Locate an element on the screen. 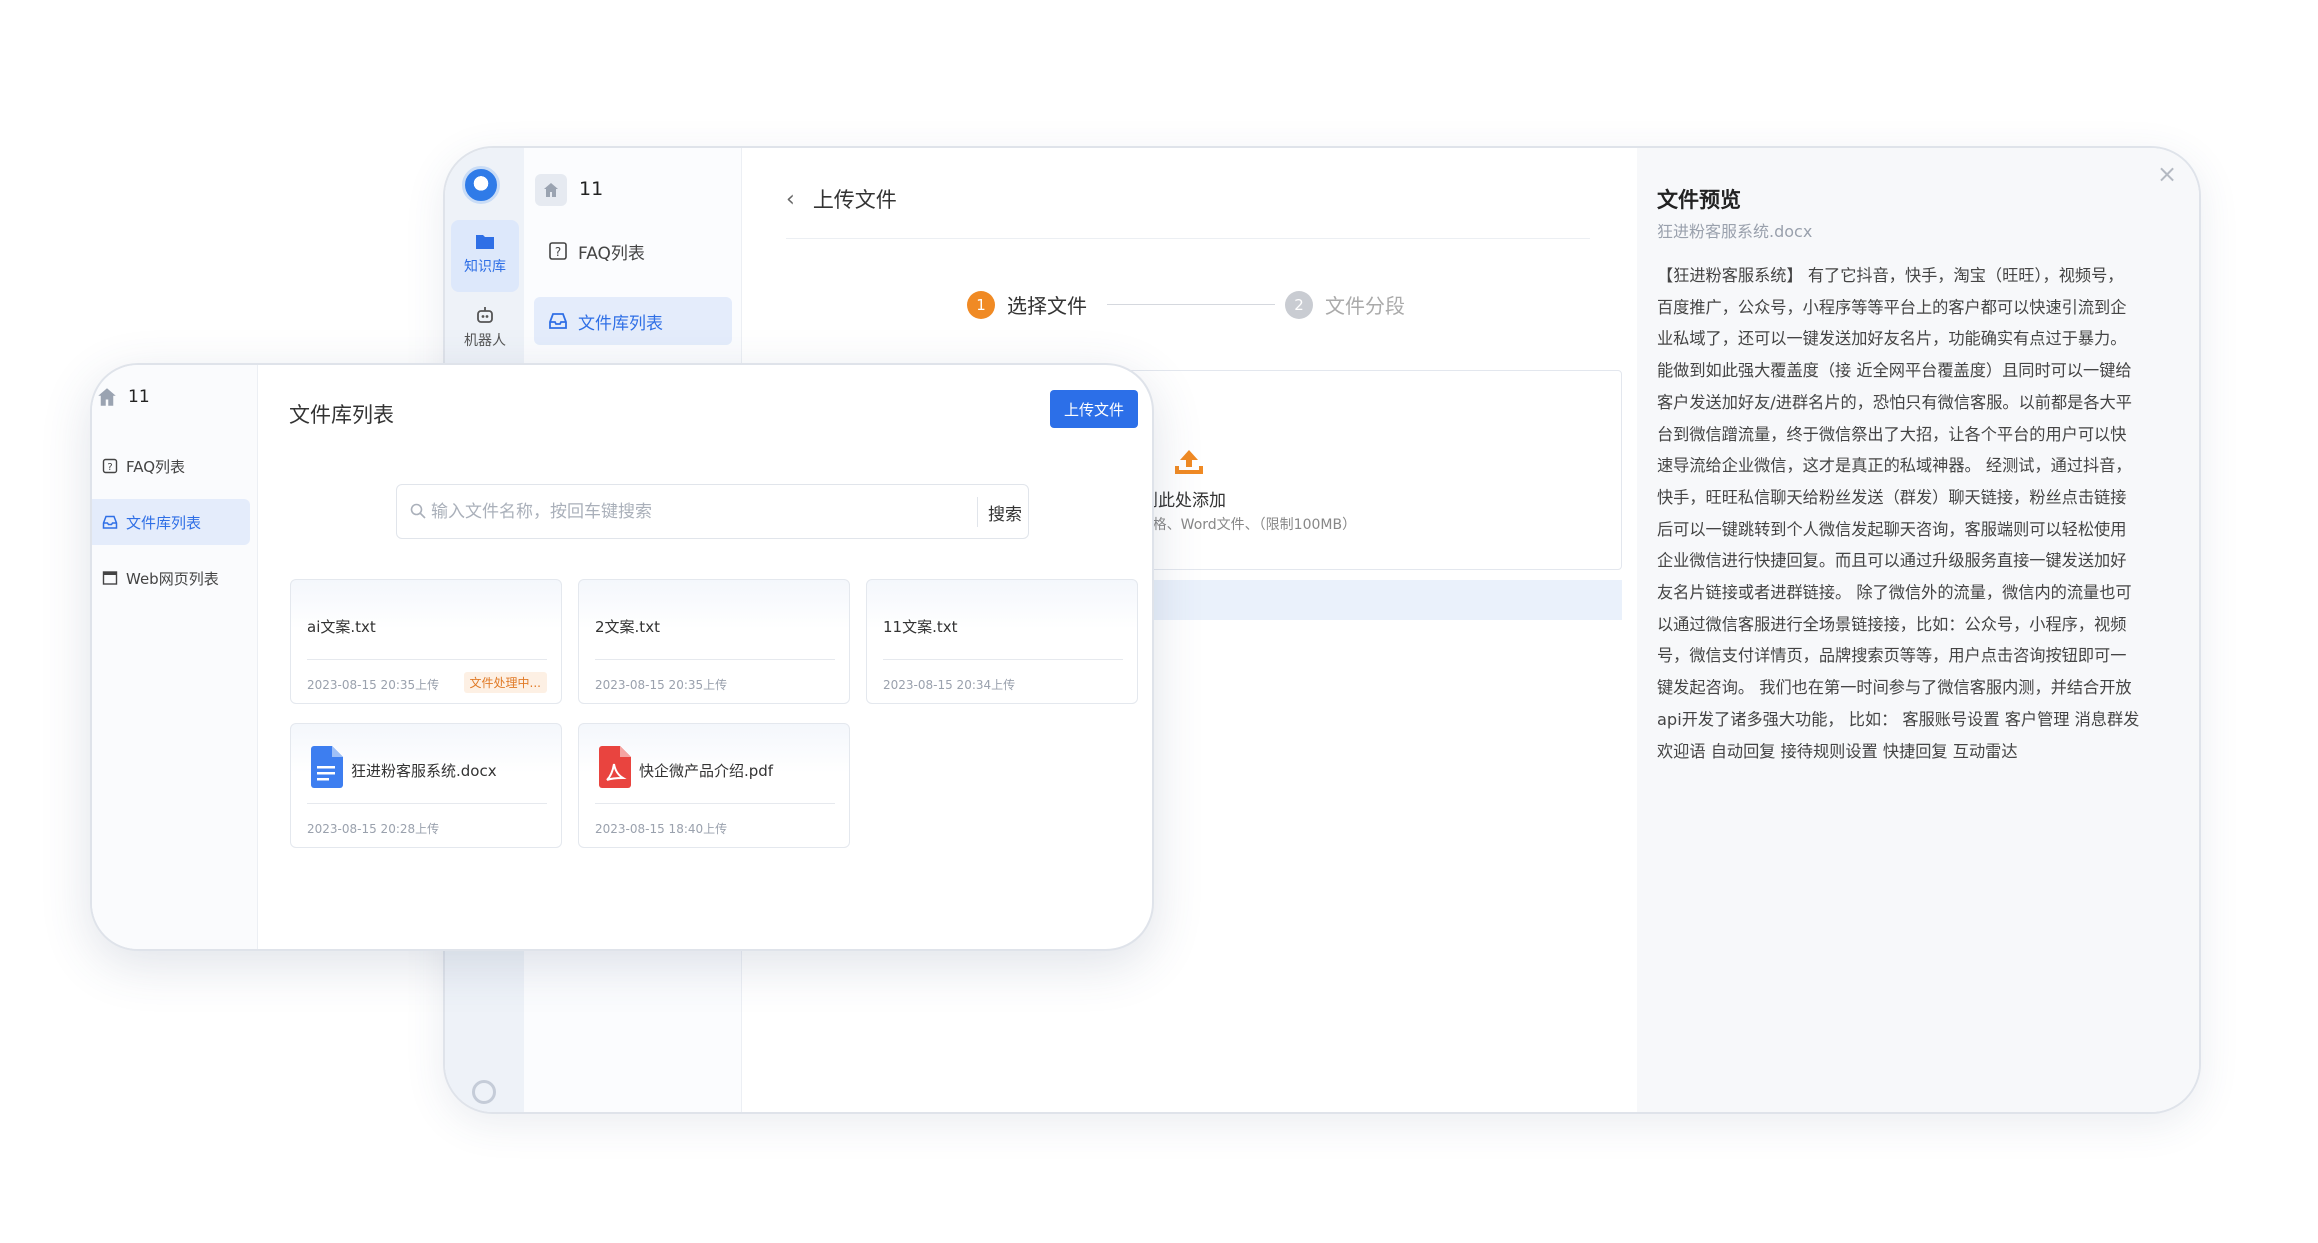 This screenshot has width=2318, height=1243. search-input is located at coordinates (706, 511).